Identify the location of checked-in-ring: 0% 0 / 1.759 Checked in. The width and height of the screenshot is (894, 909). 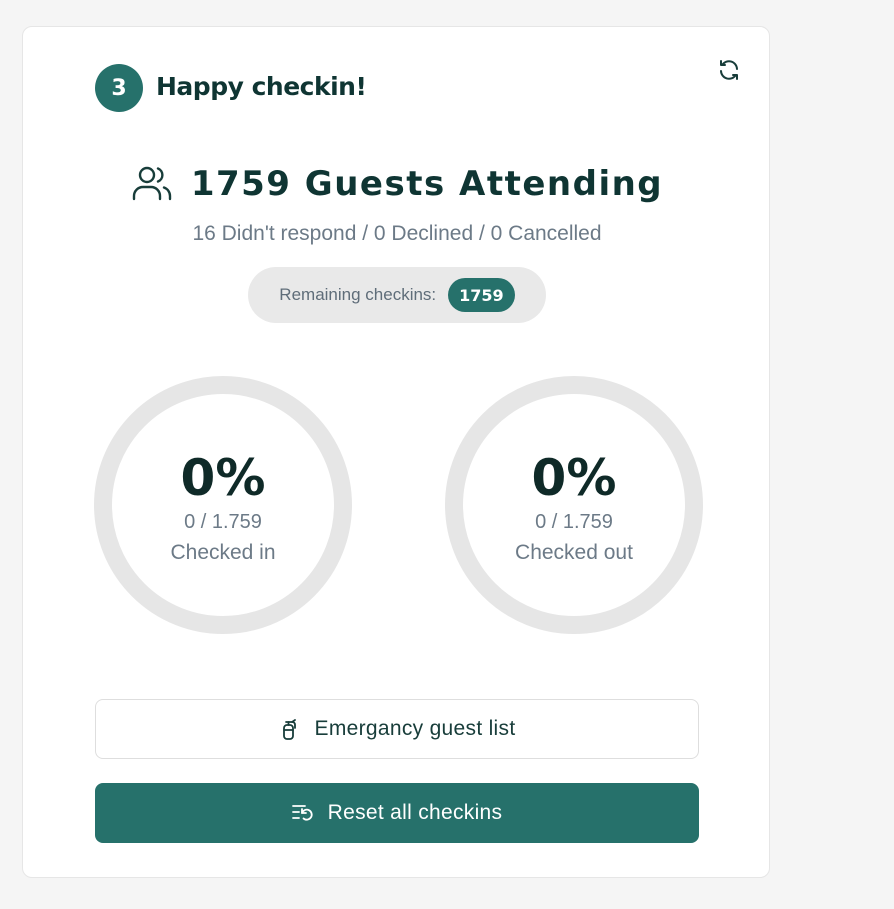
(223, 505).